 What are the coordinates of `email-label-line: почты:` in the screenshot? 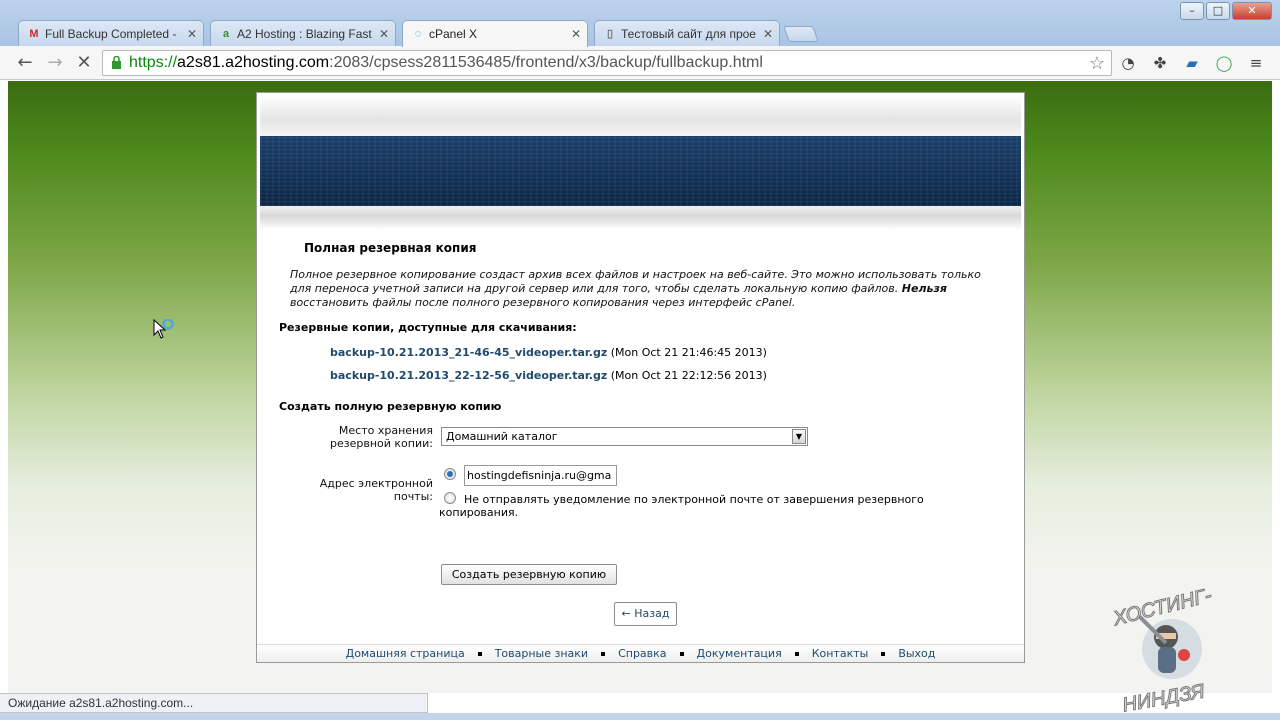 It's located at (413, 496).